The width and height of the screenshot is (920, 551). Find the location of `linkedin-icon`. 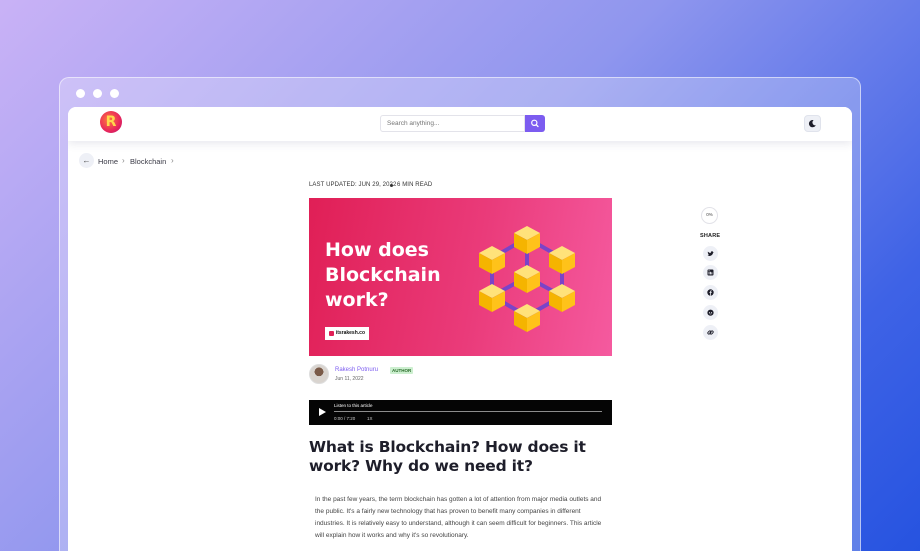

linkedin-icon is located at coordinates (710, 272).